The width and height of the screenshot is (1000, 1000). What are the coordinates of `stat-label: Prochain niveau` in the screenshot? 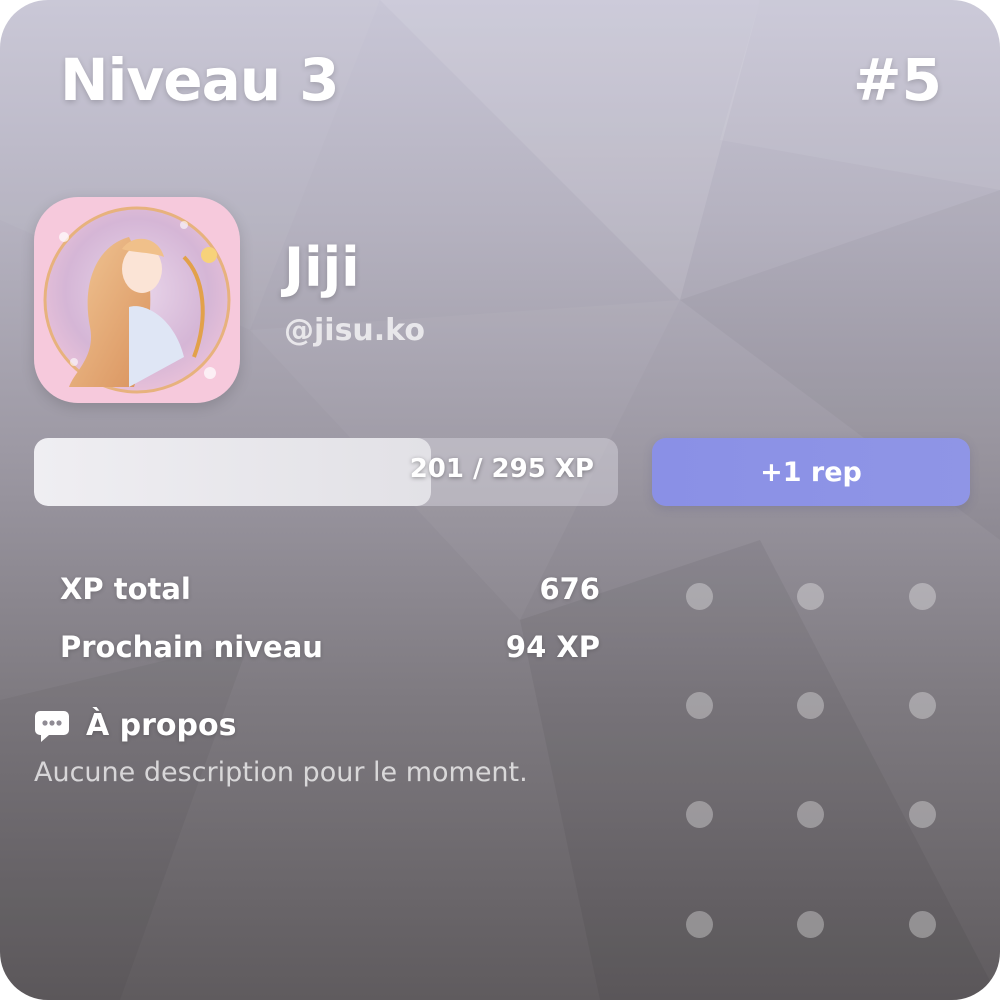 It's located at (191, 647).